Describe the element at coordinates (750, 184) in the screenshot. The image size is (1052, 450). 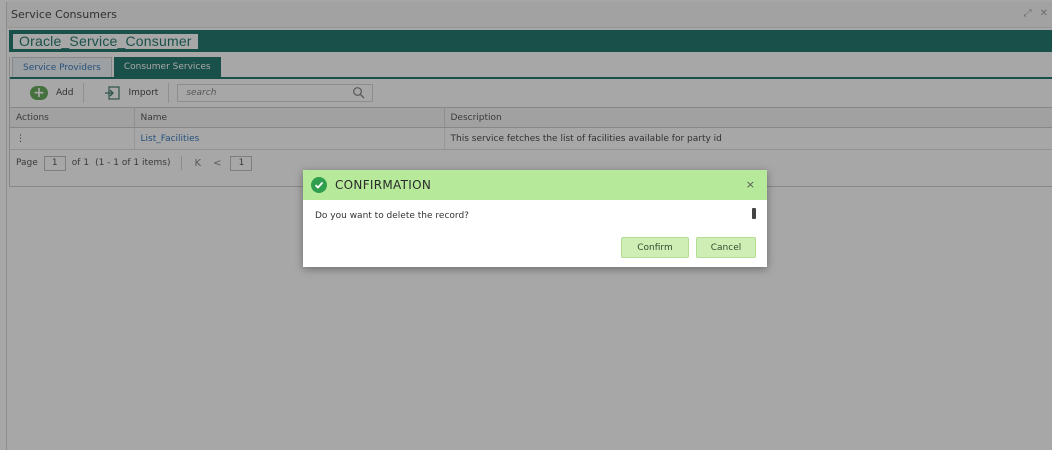
I see `close-icon: ×` at that location.